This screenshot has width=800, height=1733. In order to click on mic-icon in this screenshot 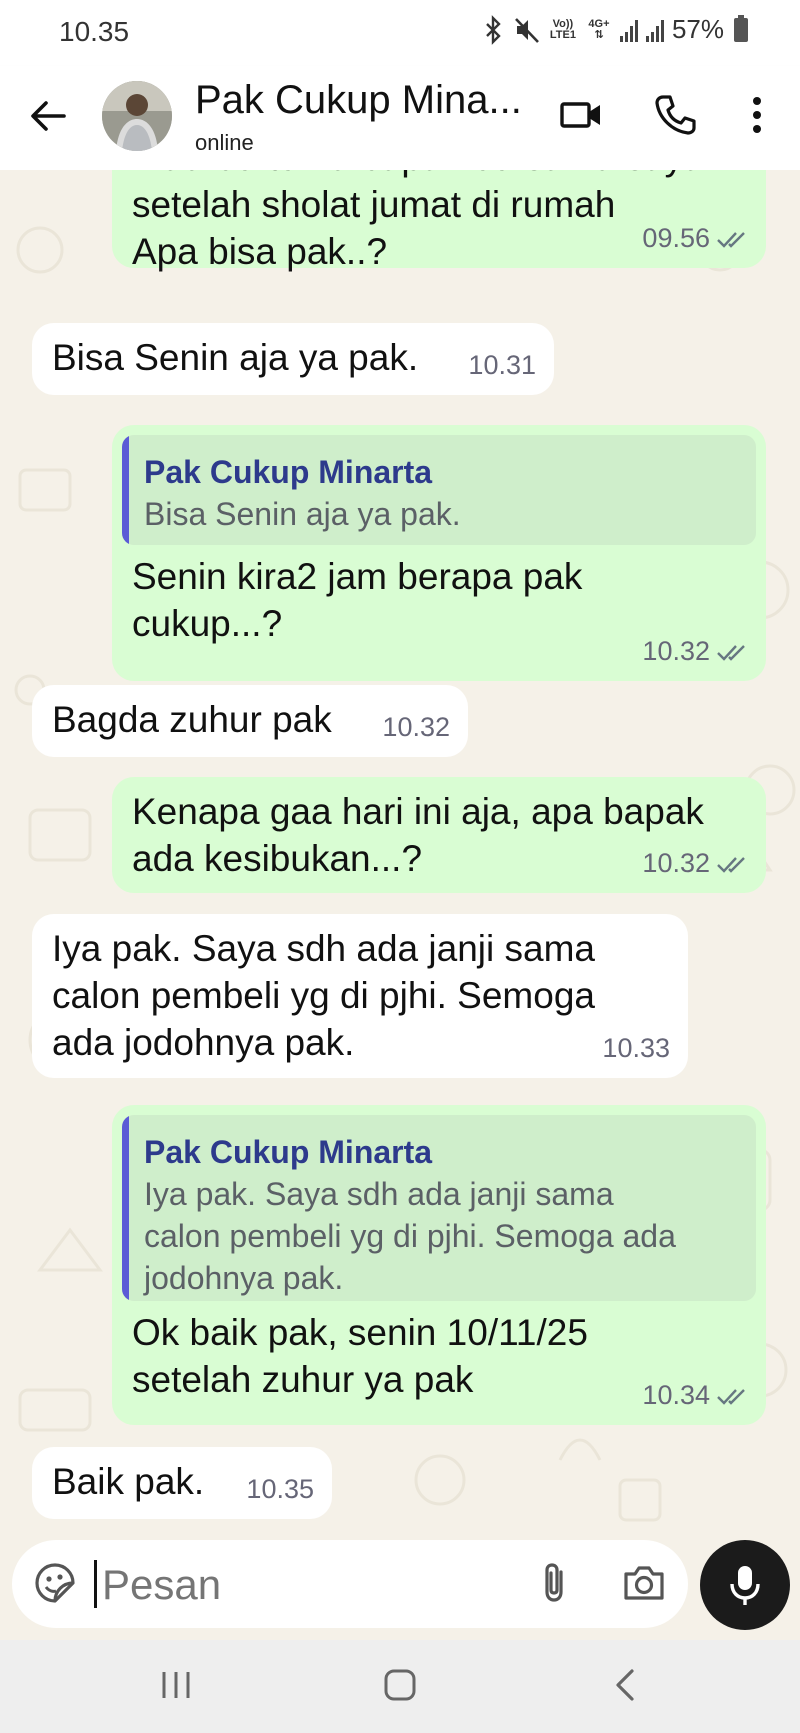, I will do `click(745, 1585)`.